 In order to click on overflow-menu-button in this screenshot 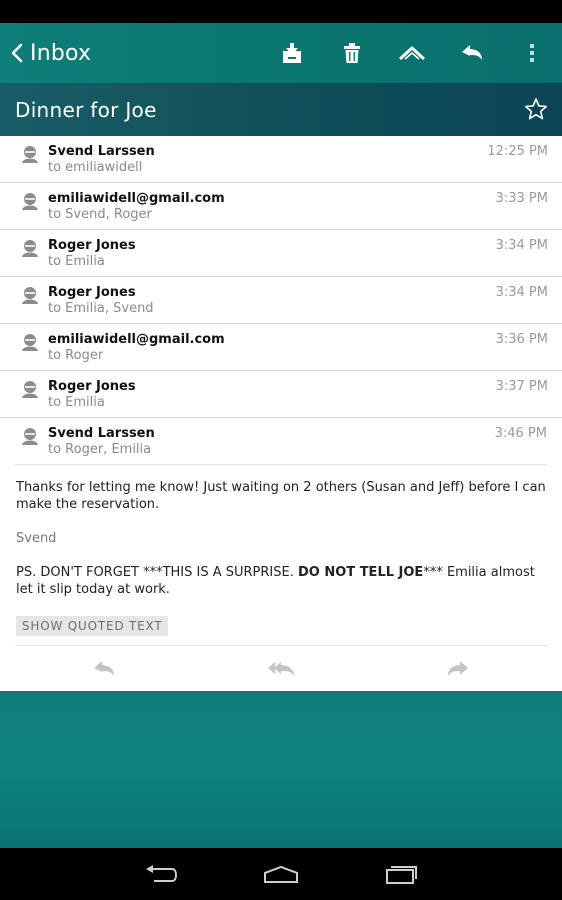, I will do `click(532, 53)`.